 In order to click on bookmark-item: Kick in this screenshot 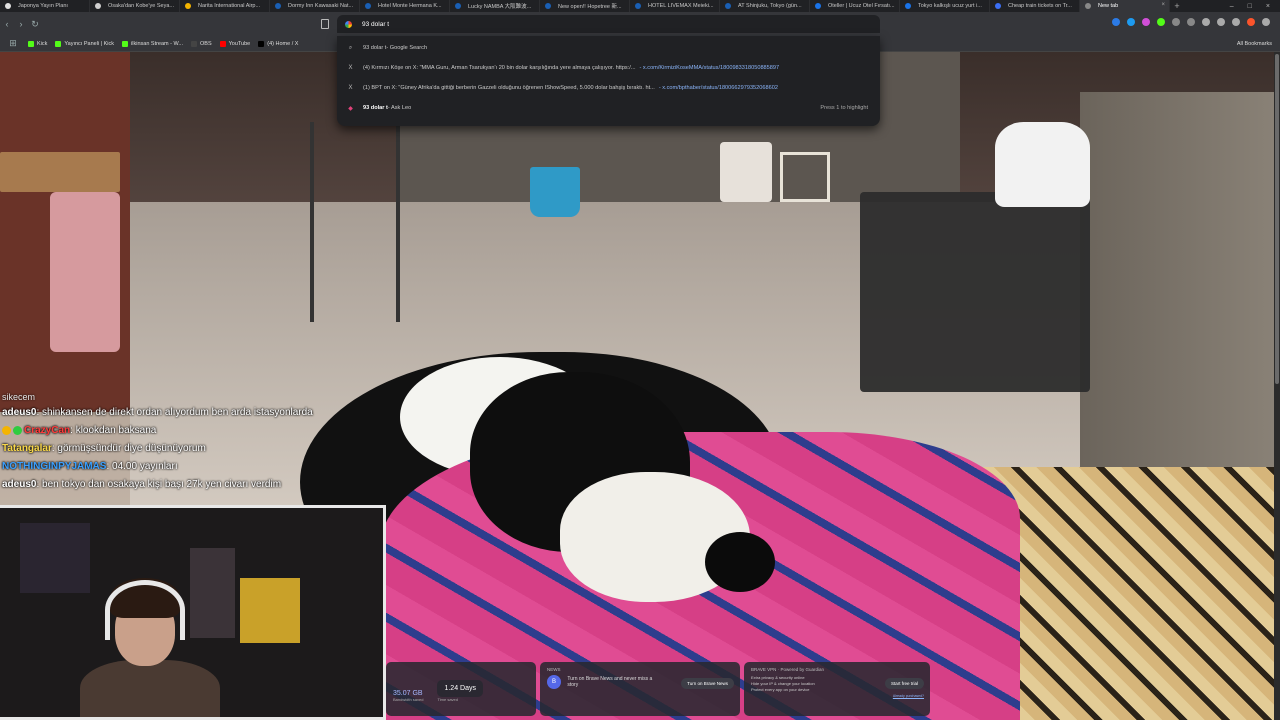, I will do `click(37, 43)`.